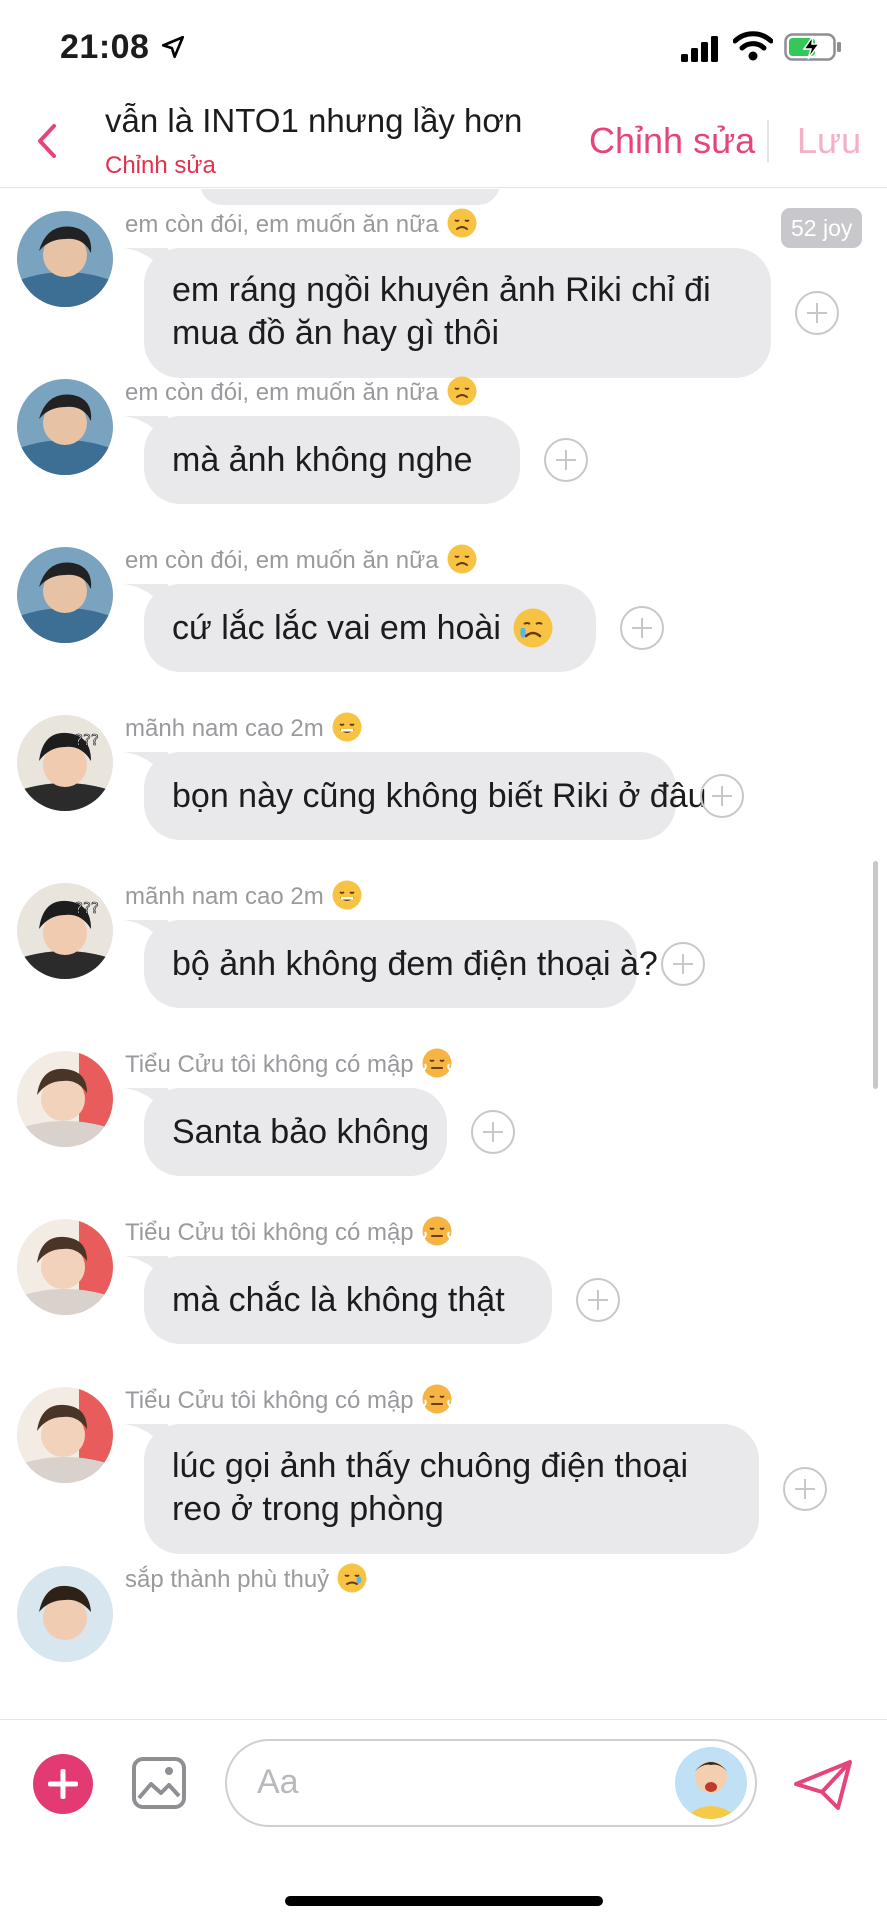 This screenshot has width=887, height=1920. What do you see at coordinates (443, 1633) in the screenshot?
I see `message-row: sắp thành phù thuỷ` at bounding box center [443, 1633].